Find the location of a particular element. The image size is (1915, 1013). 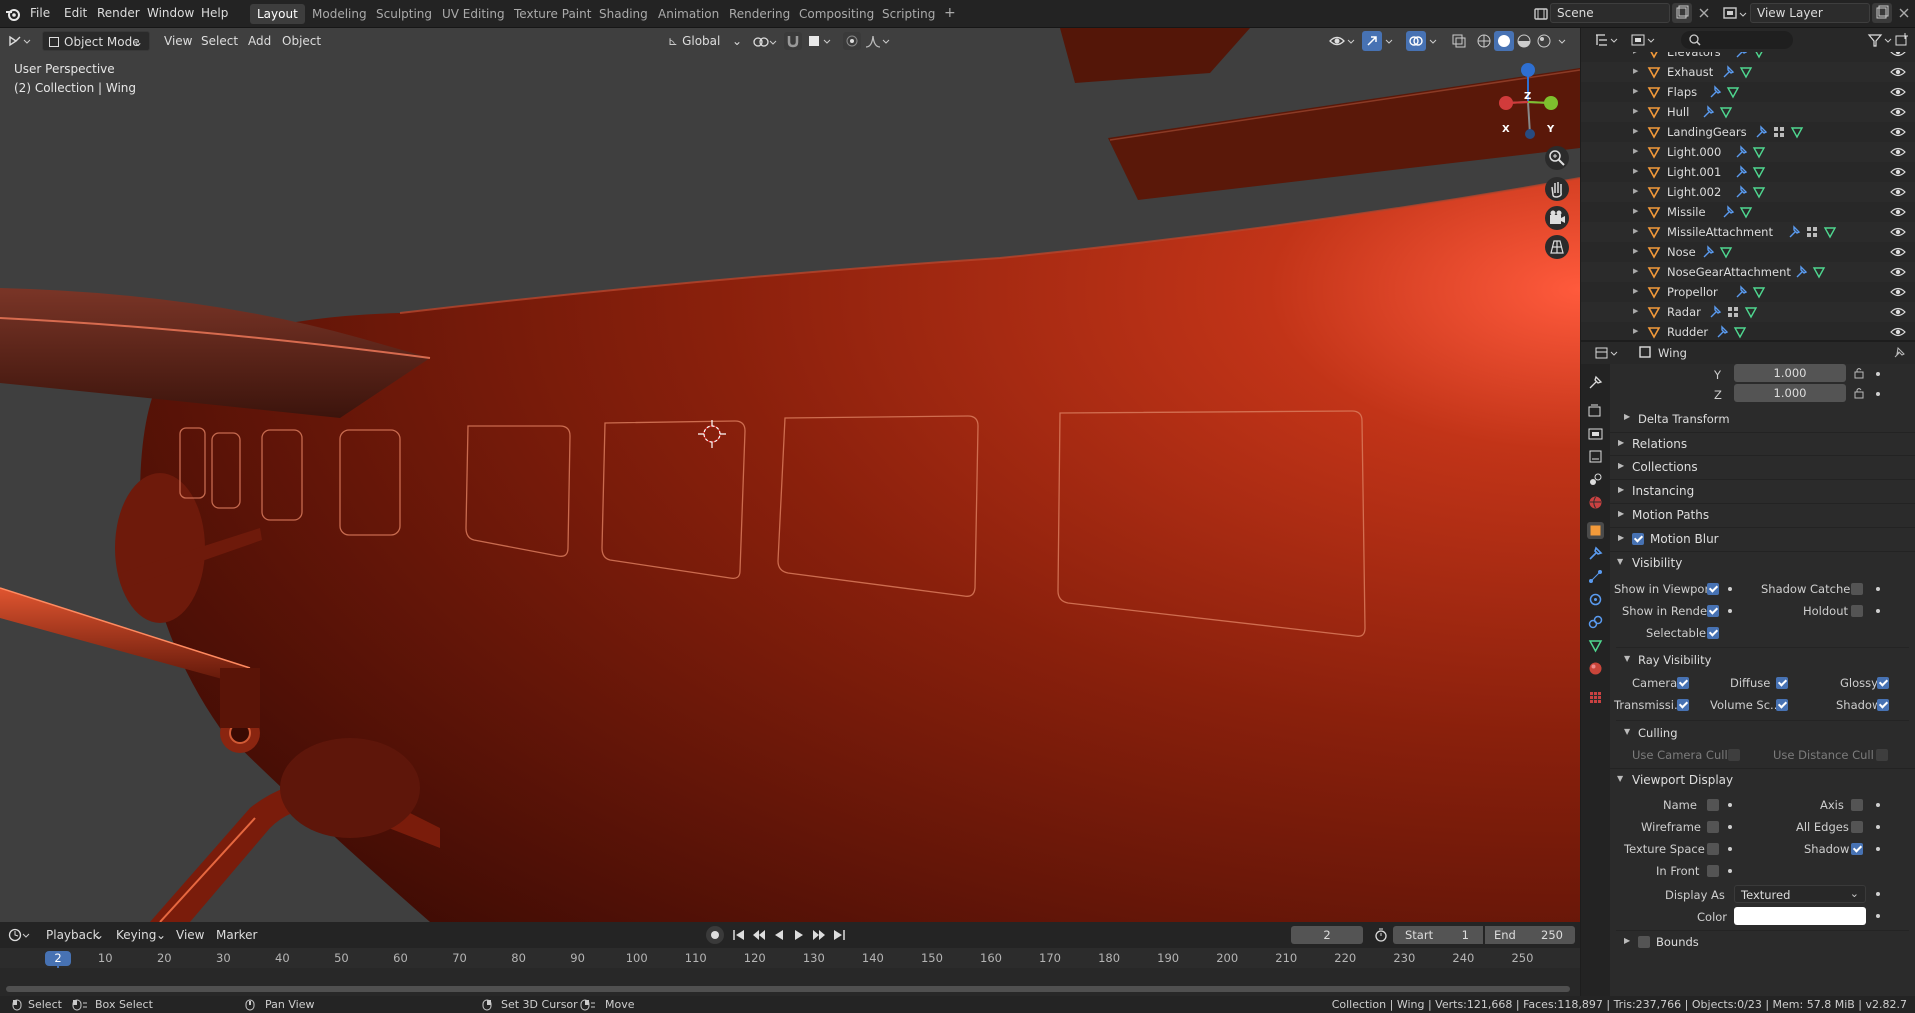

outliner-item: ▶ Radar is located at coordinates (1748, 312).